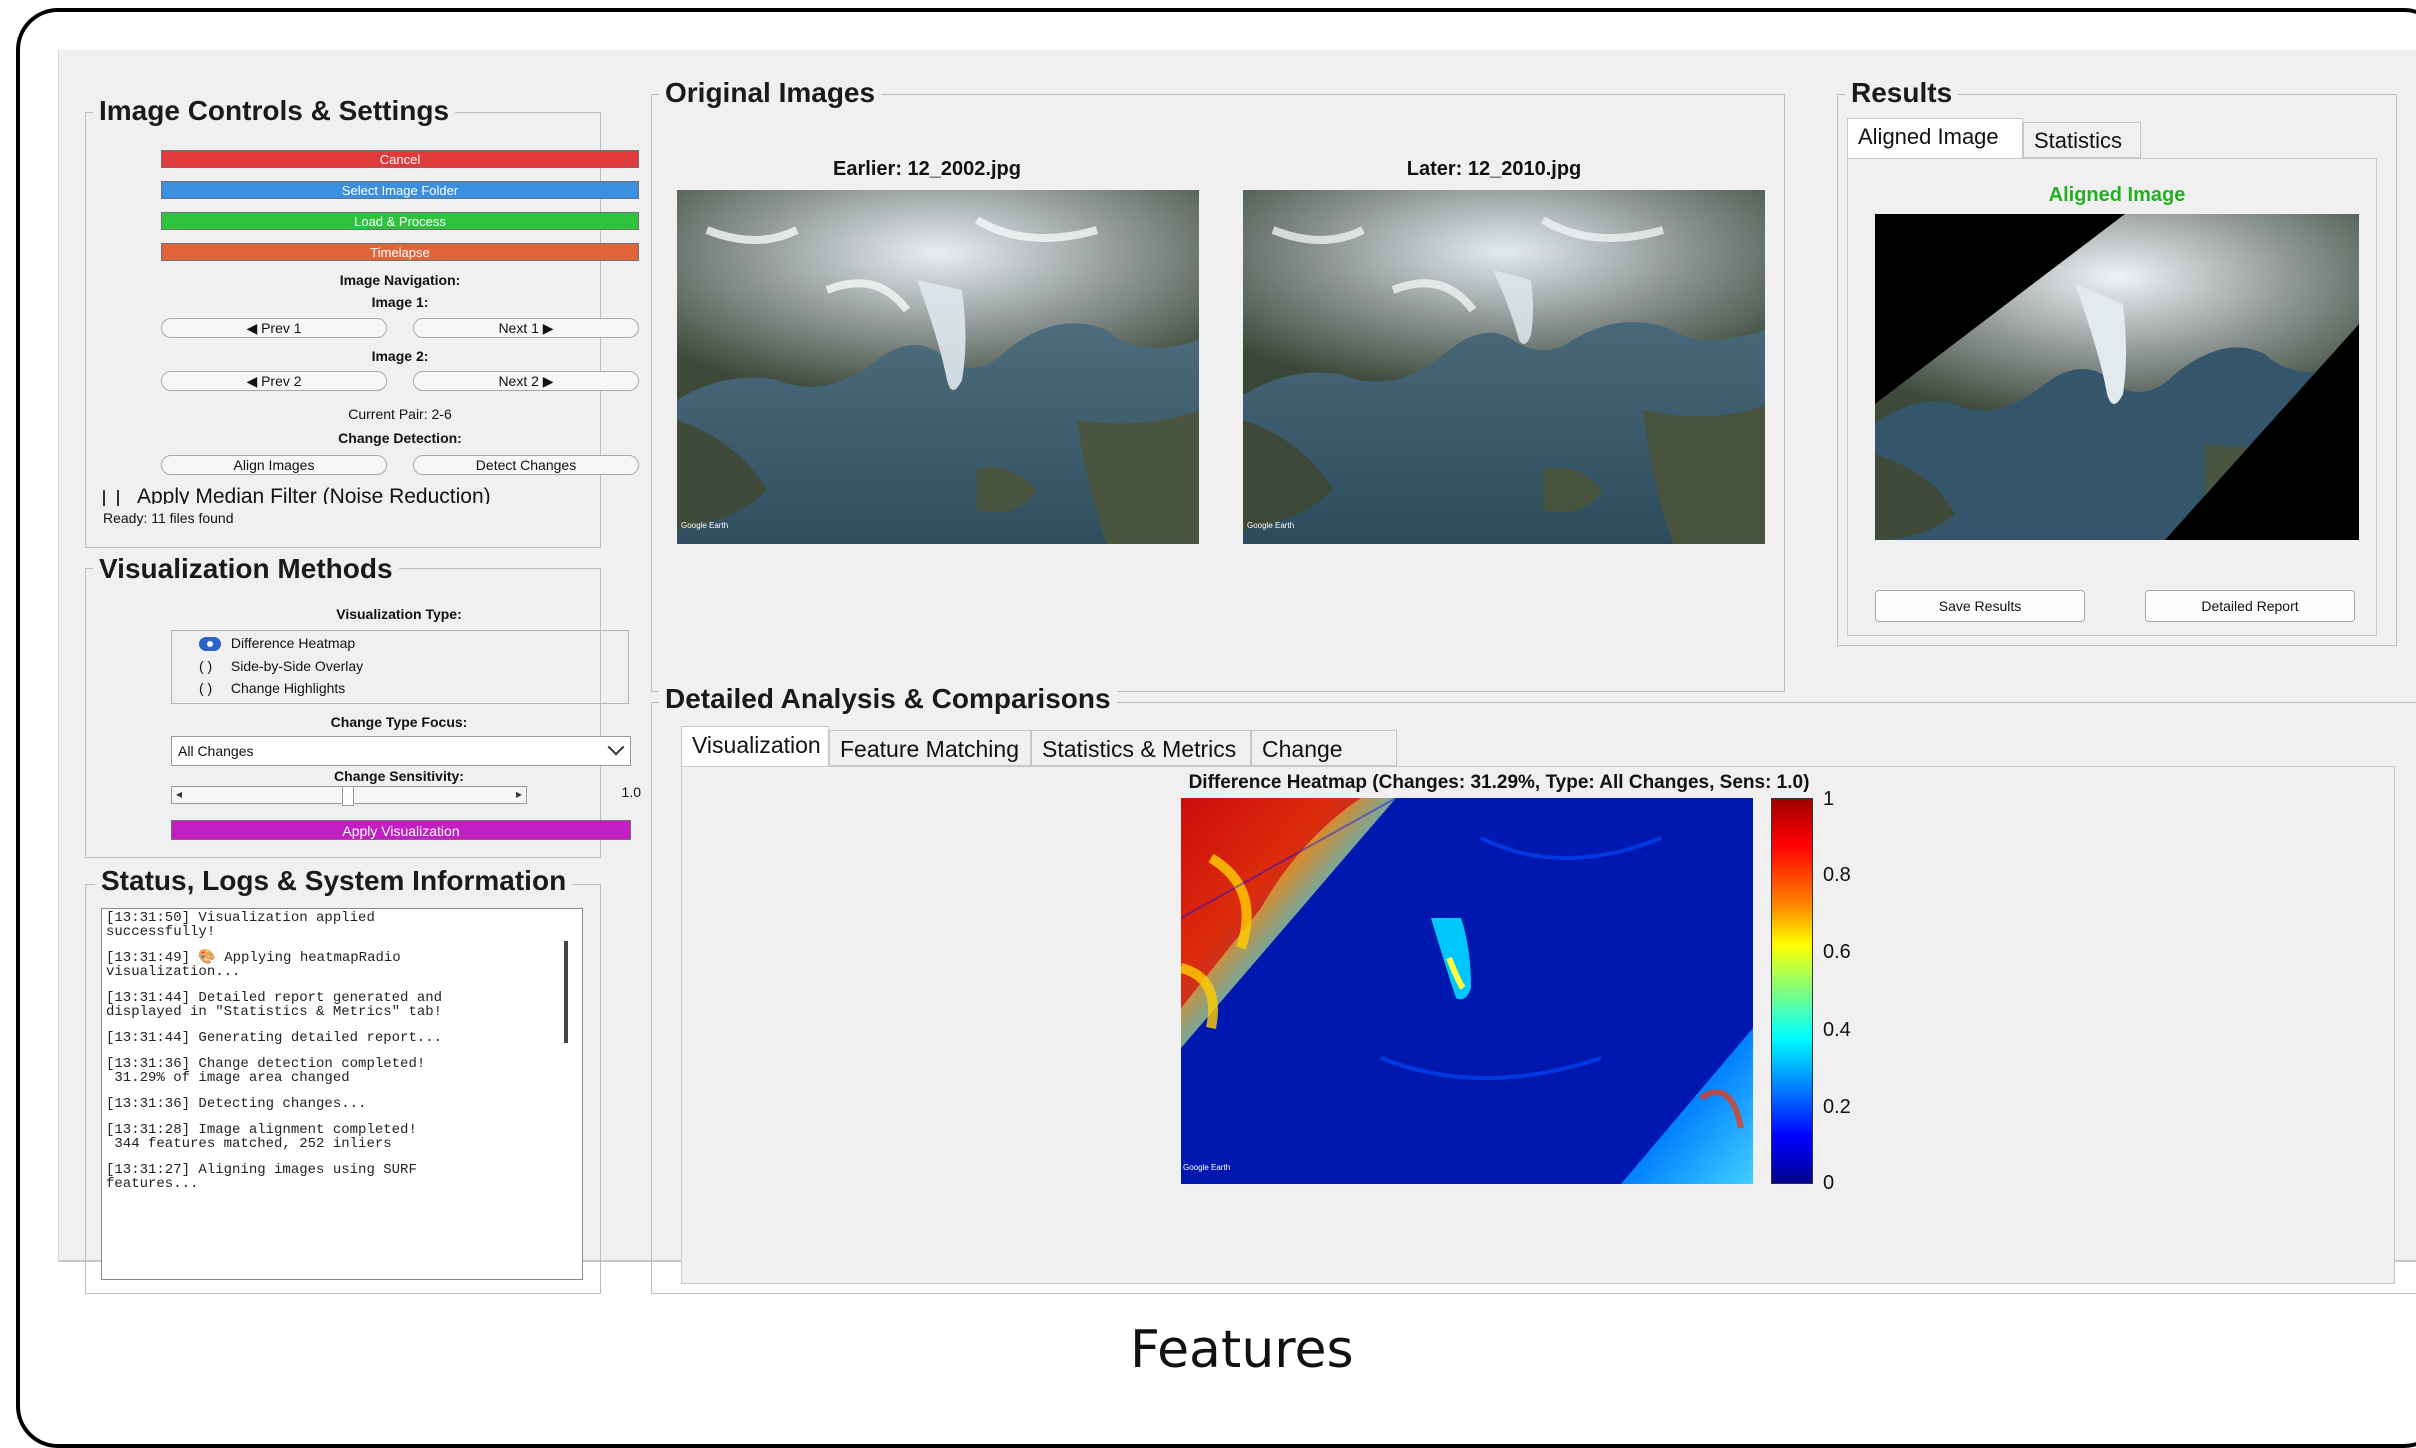  What do you see at coordinates (616, 747) in the screenshot?
I see `chevron-down-icon` at bounding box center [616, 747].